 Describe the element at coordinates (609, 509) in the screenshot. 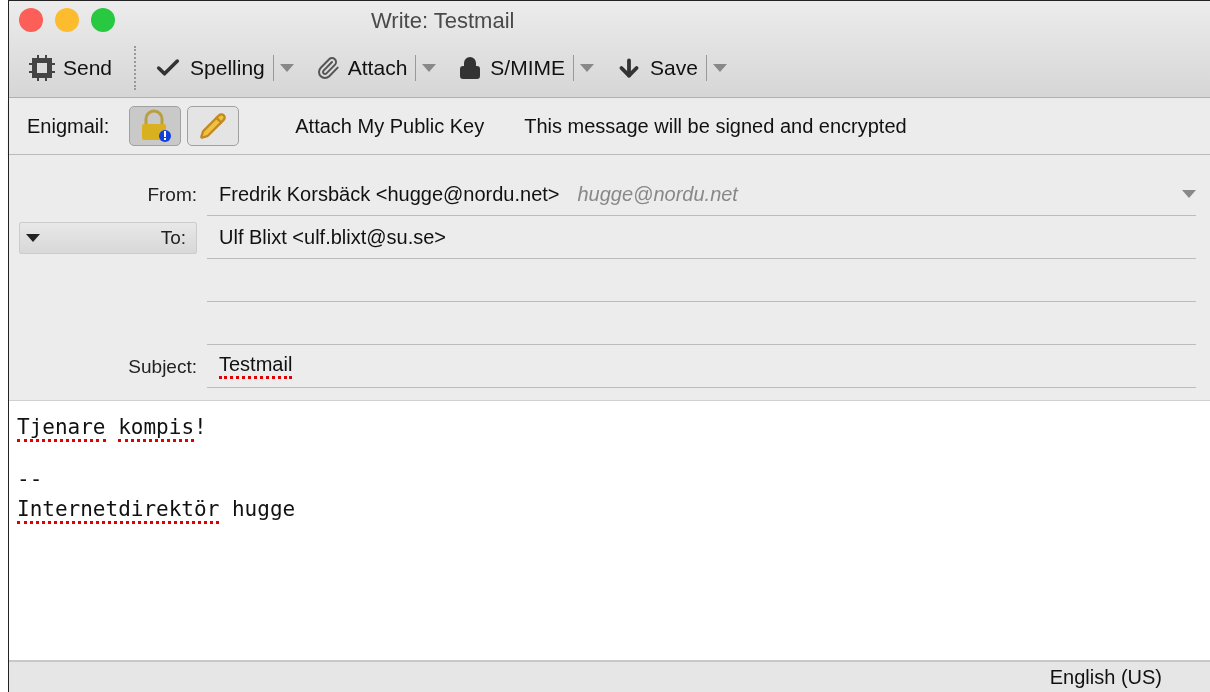

I see `body-line: Internetdirektör hugge` at that location.